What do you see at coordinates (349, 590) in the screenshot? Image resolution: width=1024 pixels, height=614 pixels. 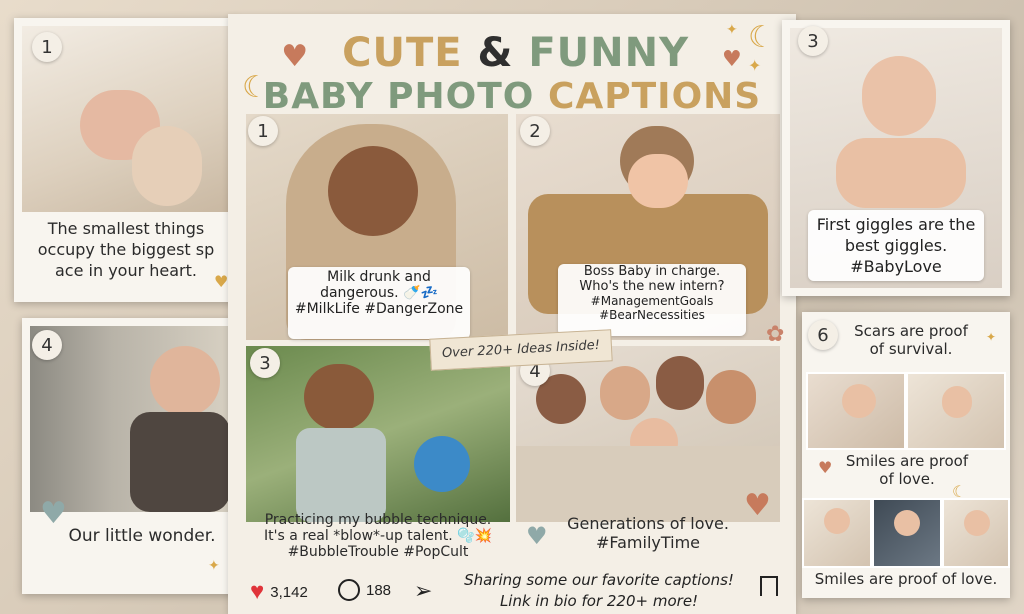 I see `comment-icon` at bounding box center [349, 590].